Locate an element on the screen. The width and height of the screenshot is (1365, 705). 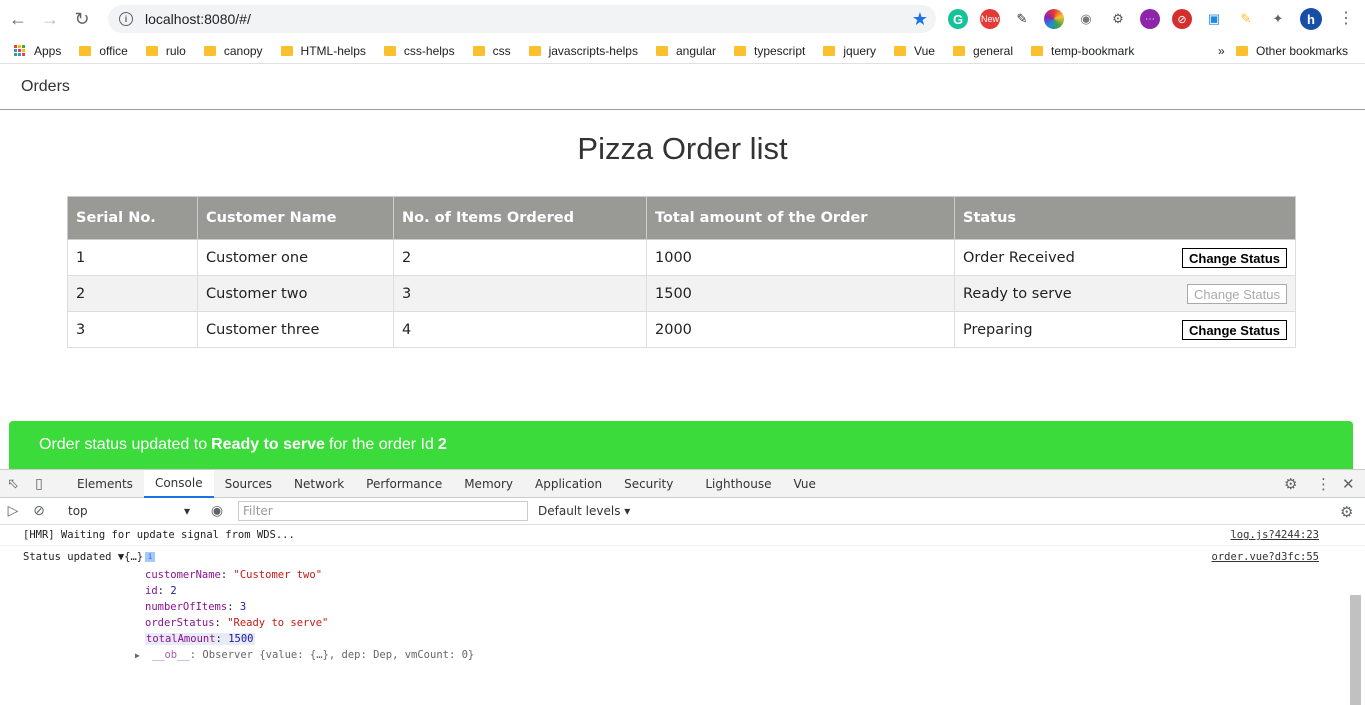
tab-console: Console is located at coordinates (178, 483).